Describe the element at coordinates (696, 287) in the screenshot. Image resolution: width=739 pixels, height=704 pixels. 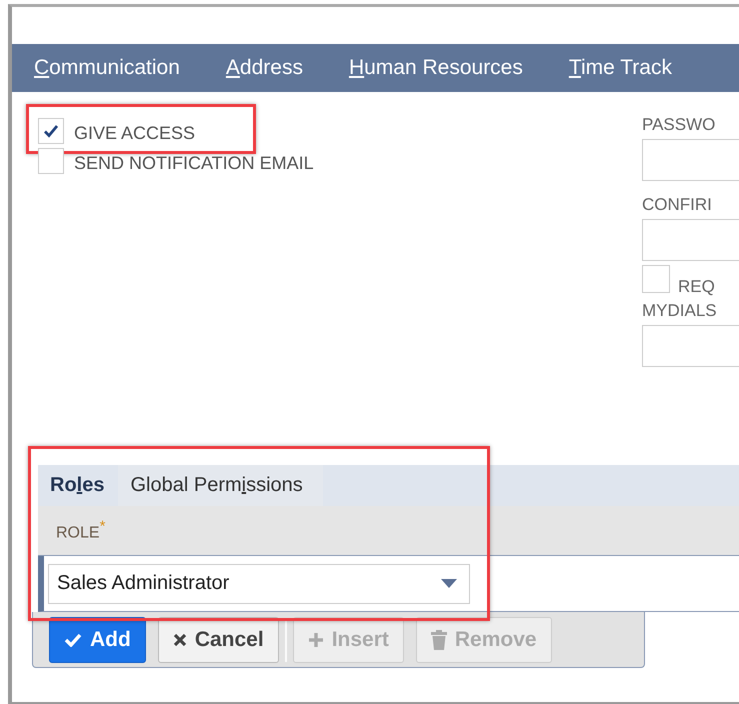
I see `checkbox-label: REQ` at that location.